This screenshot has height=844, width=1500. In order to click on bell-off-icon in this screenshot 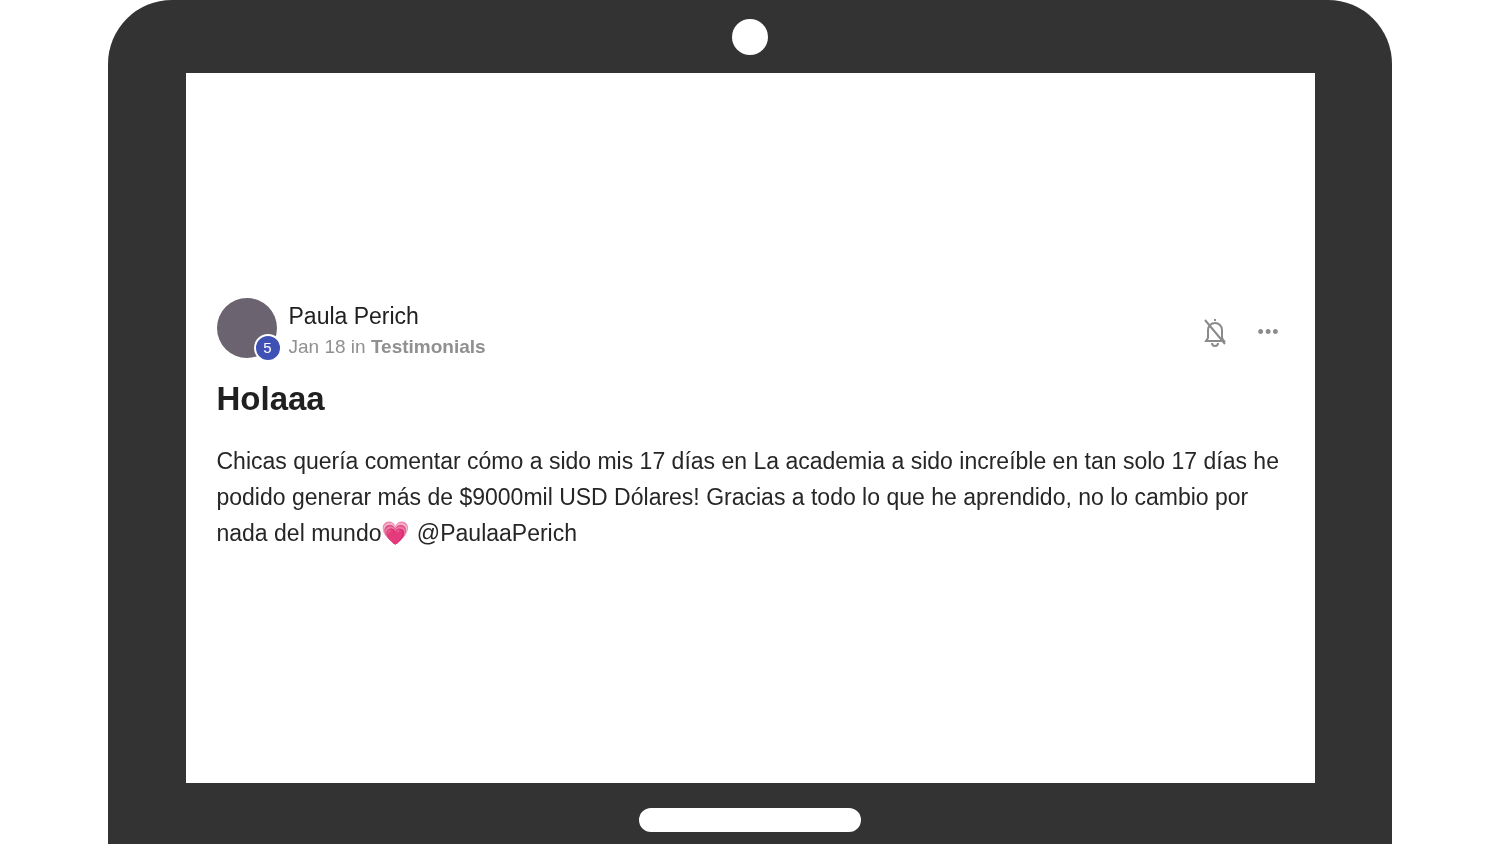, I will do `click(1214, 332)`.